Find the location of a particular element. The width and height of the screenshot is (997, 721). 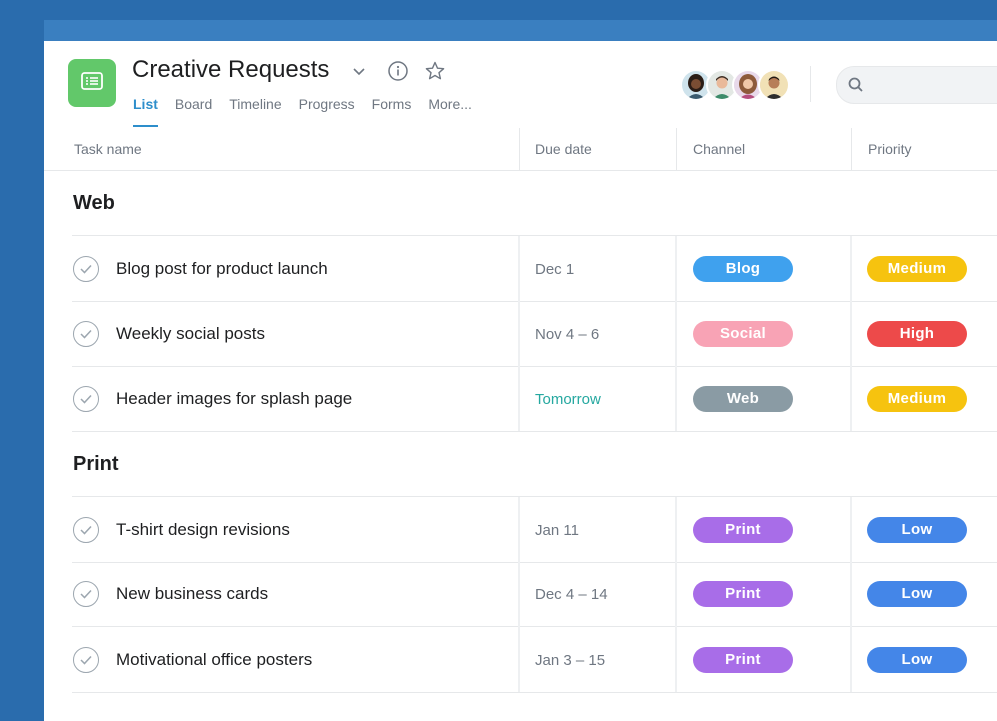

project-title: Creative Requests is located at coordinates (231, 69).